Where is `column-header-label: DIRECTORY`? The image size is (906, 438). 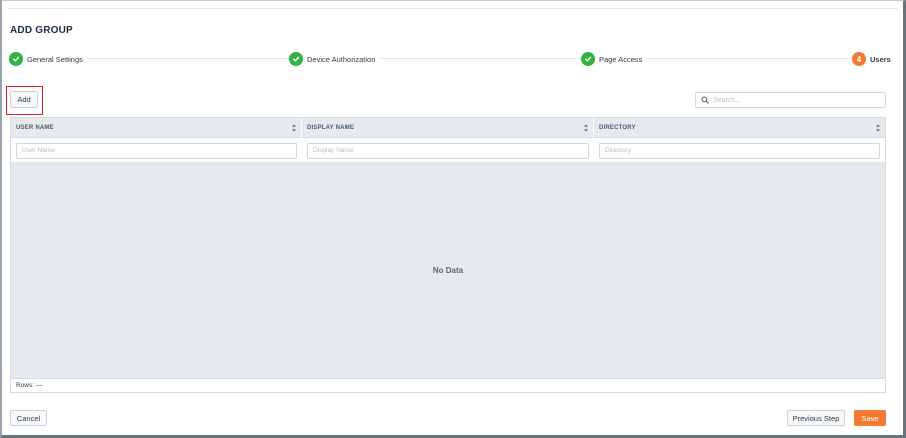
column-header-label: DIRECTORY is located at coordinates (617, 128).